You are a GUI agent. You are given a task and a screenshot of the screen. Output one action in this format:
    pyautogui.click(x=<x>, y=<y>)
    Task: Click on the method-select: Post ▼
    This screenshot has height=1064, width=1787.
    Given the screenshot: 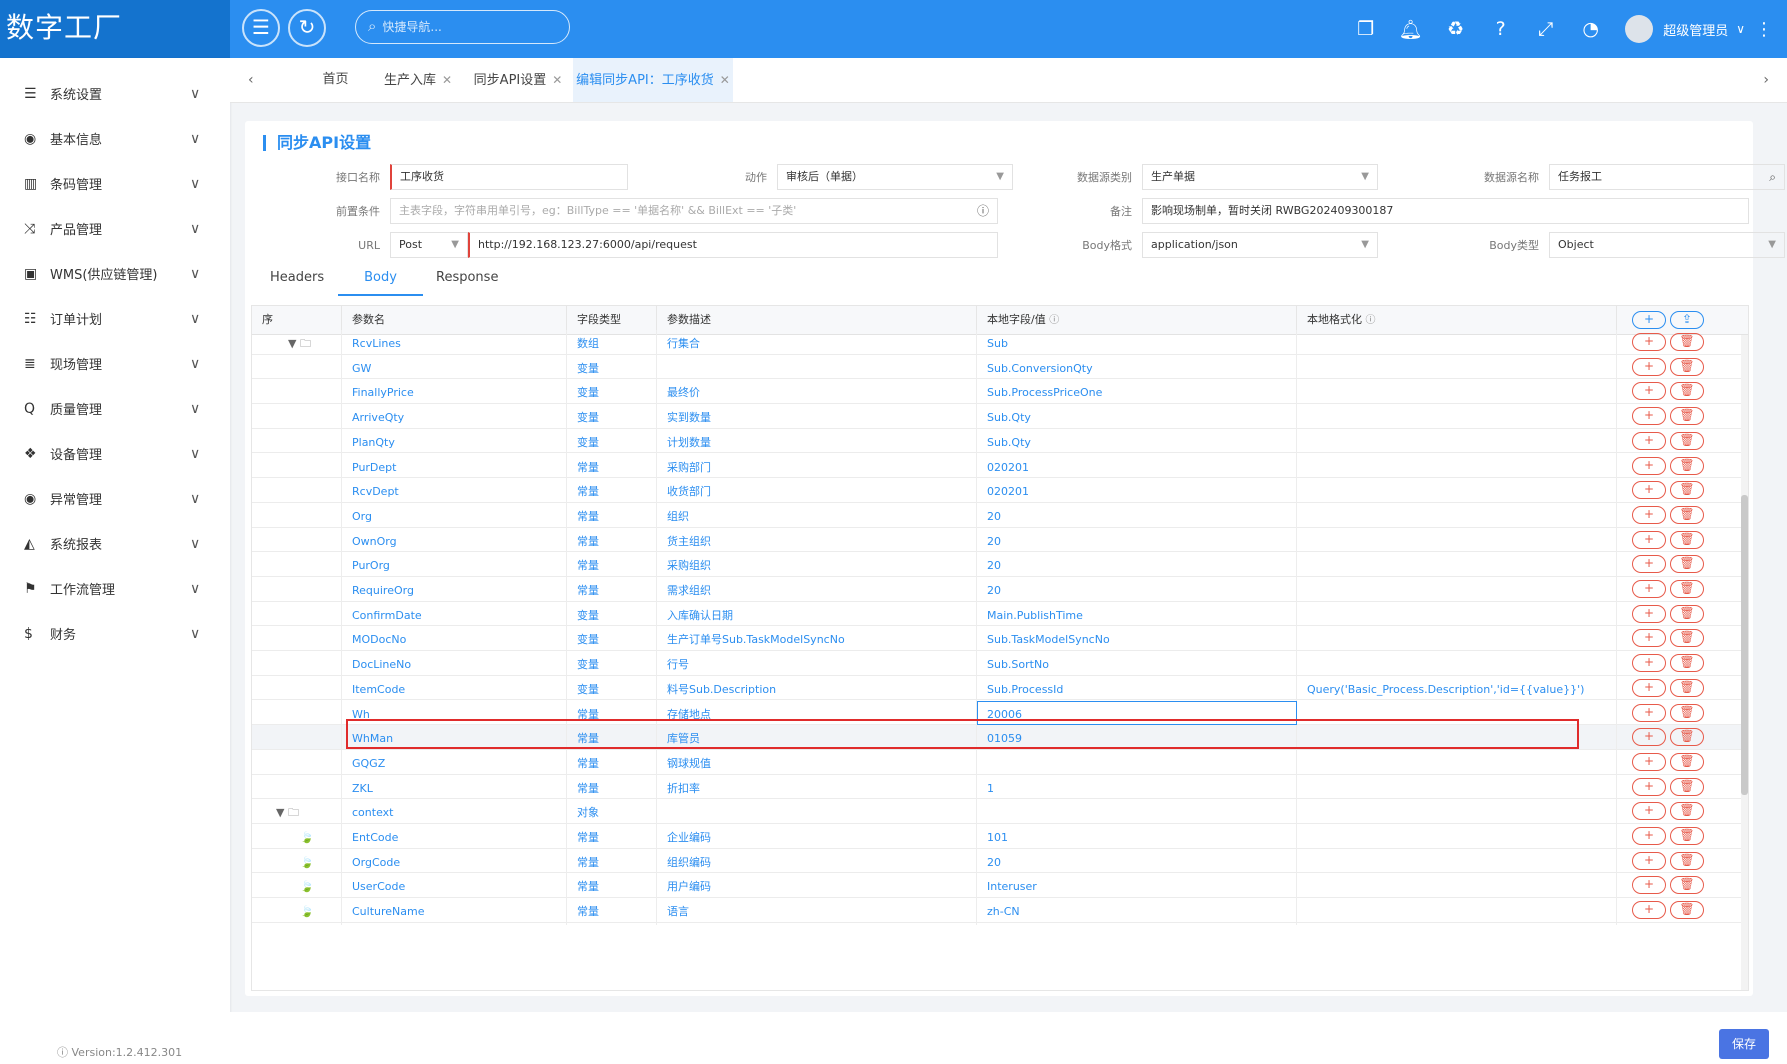 What is the action you would take?
    pyautogui.click(x=429, y=245)
    